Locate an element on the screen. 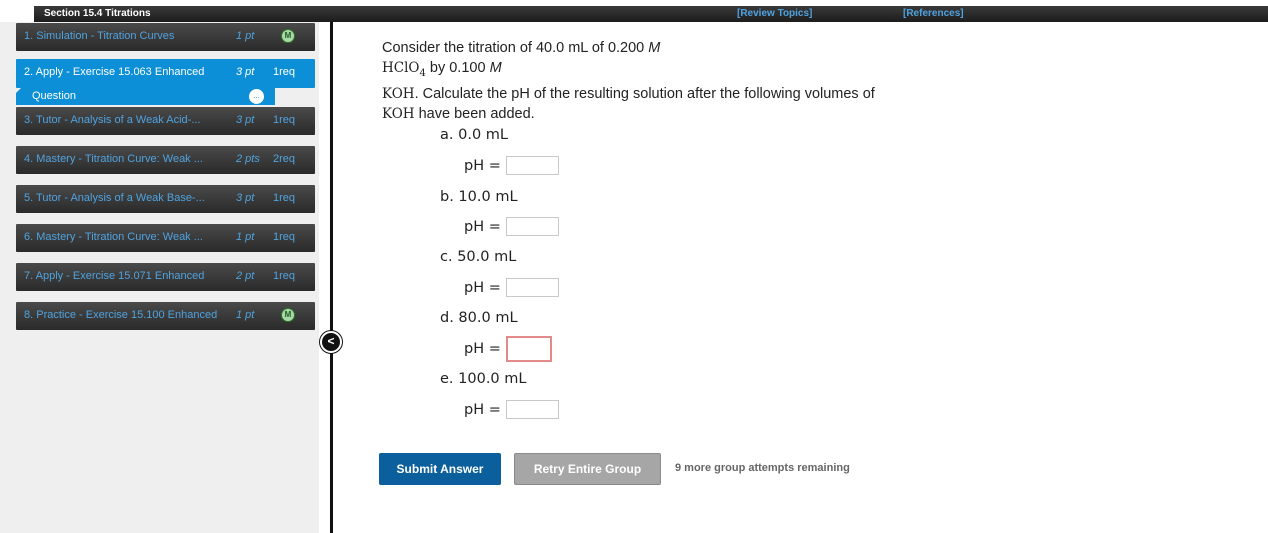 The image size is (1268, 533). ph-input-b is located at coordinates (532, 226).